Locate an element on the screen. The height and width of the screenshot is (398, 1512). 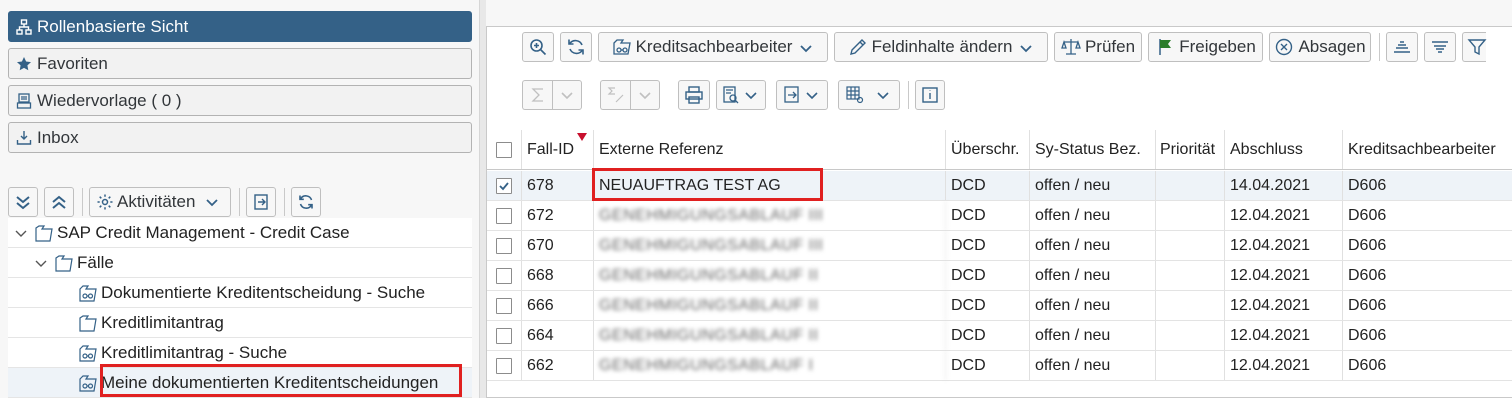
cell-value: 14.04.2021 is located at coordinates (1270, 185).